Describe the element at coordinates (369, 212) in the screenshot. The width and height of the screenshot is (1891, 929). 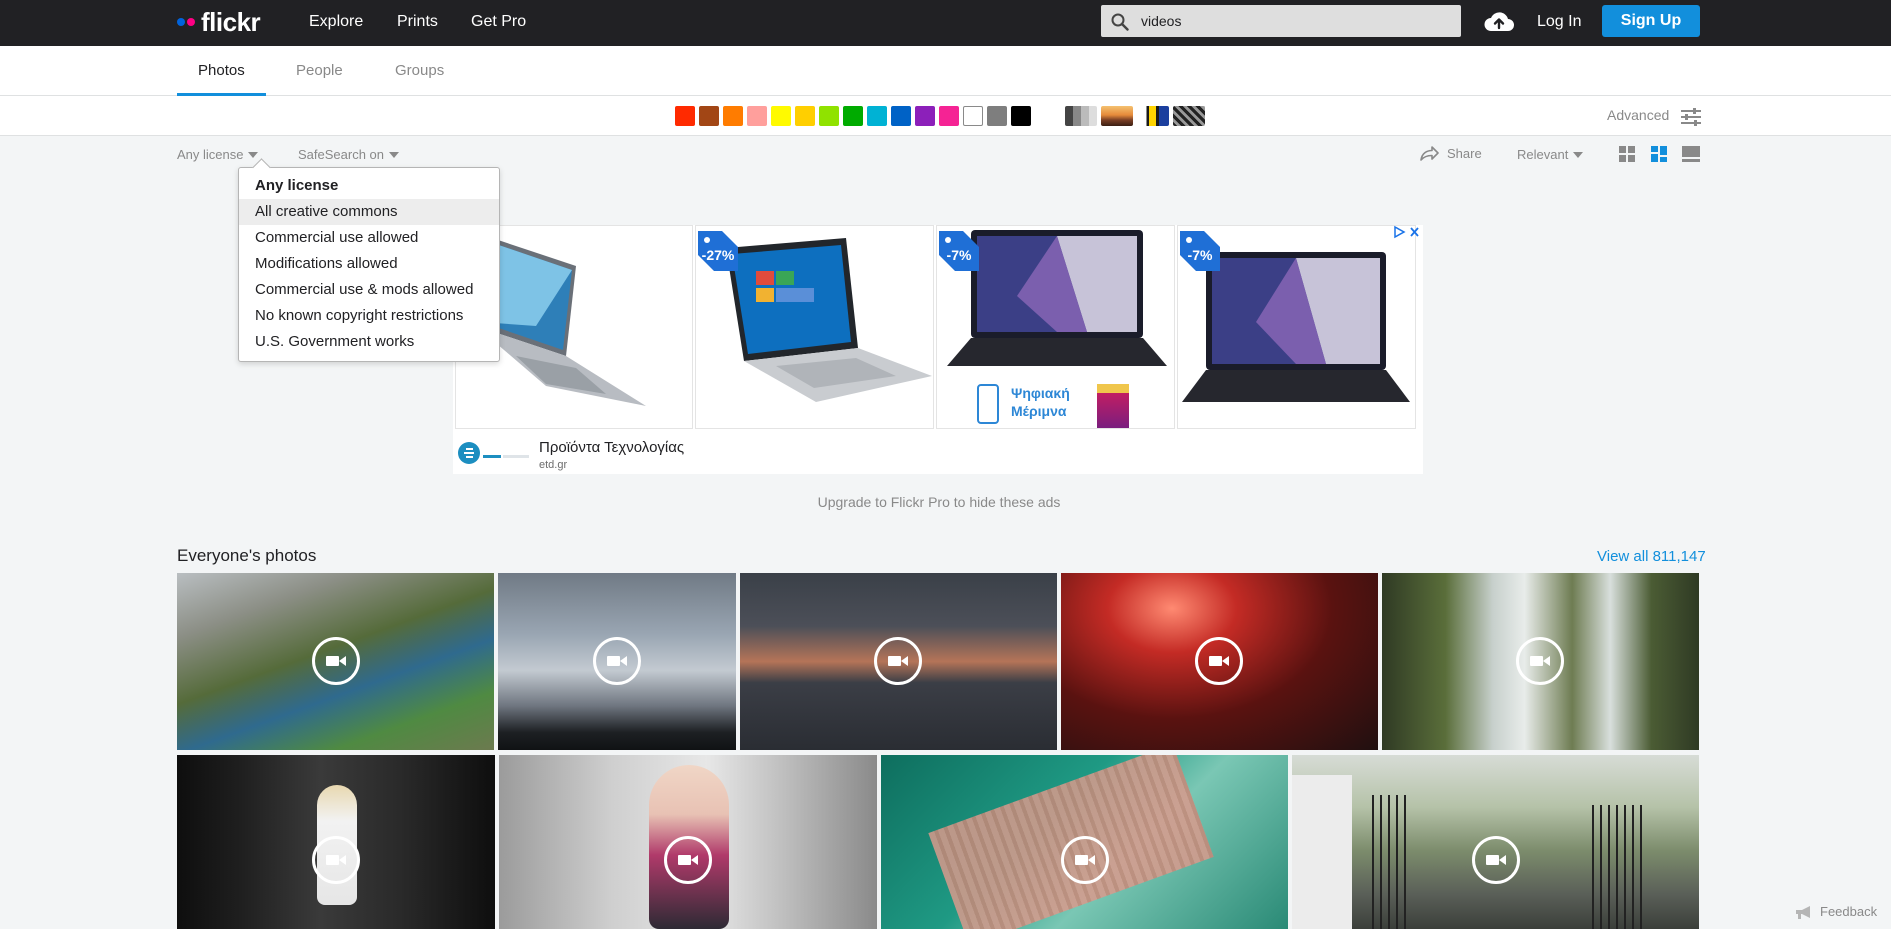
I see `license-option-all-creative-commons: All creative commons` at that location.